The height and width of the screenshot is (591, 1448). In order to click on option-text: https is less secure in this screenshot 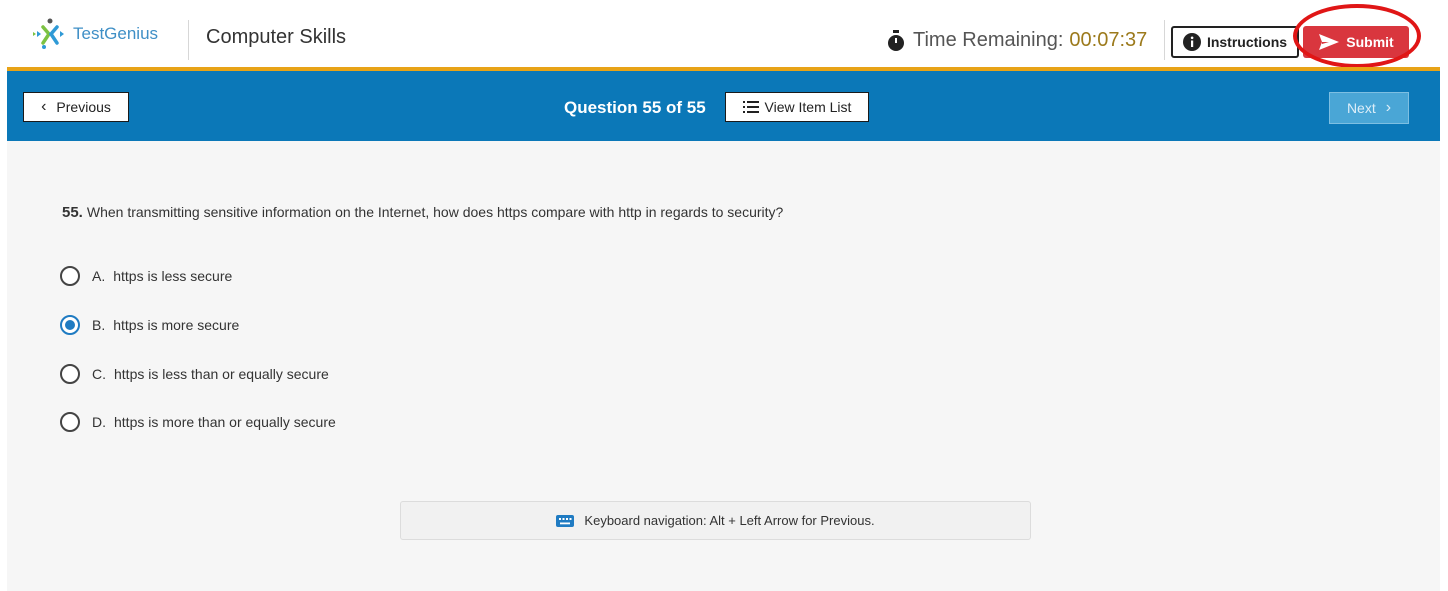, I will do `click(173, 276)`.